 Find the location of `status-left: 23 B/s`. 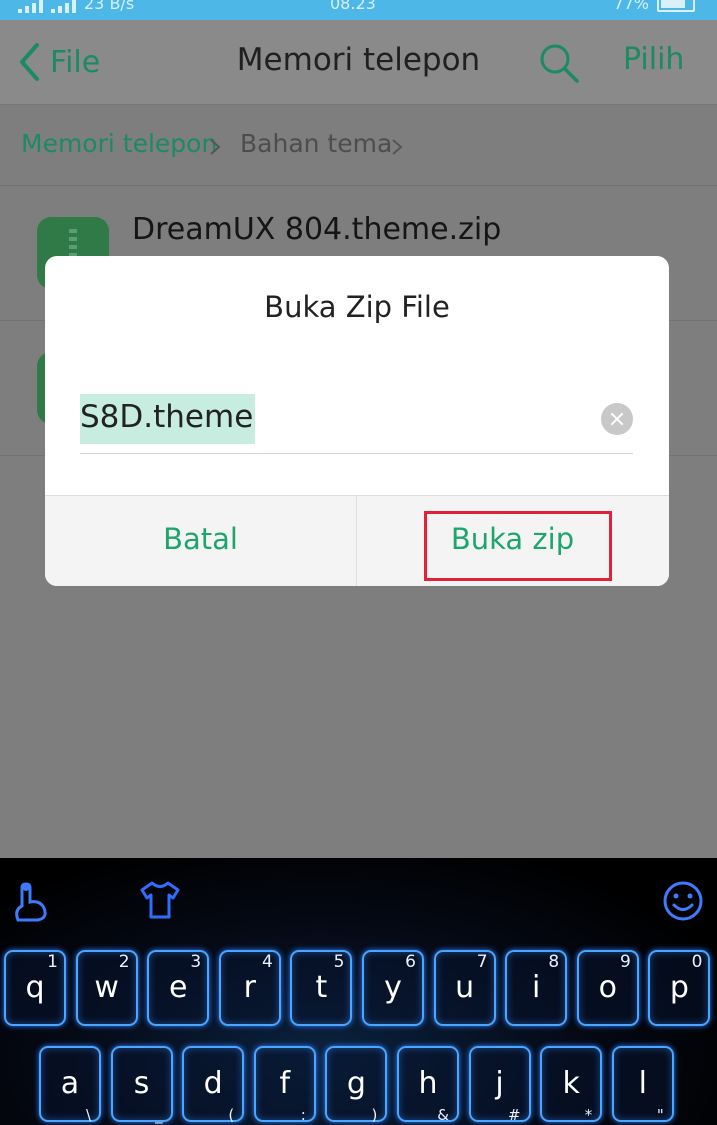

status-left: 23 B/s is located at coordinates (76, 6).